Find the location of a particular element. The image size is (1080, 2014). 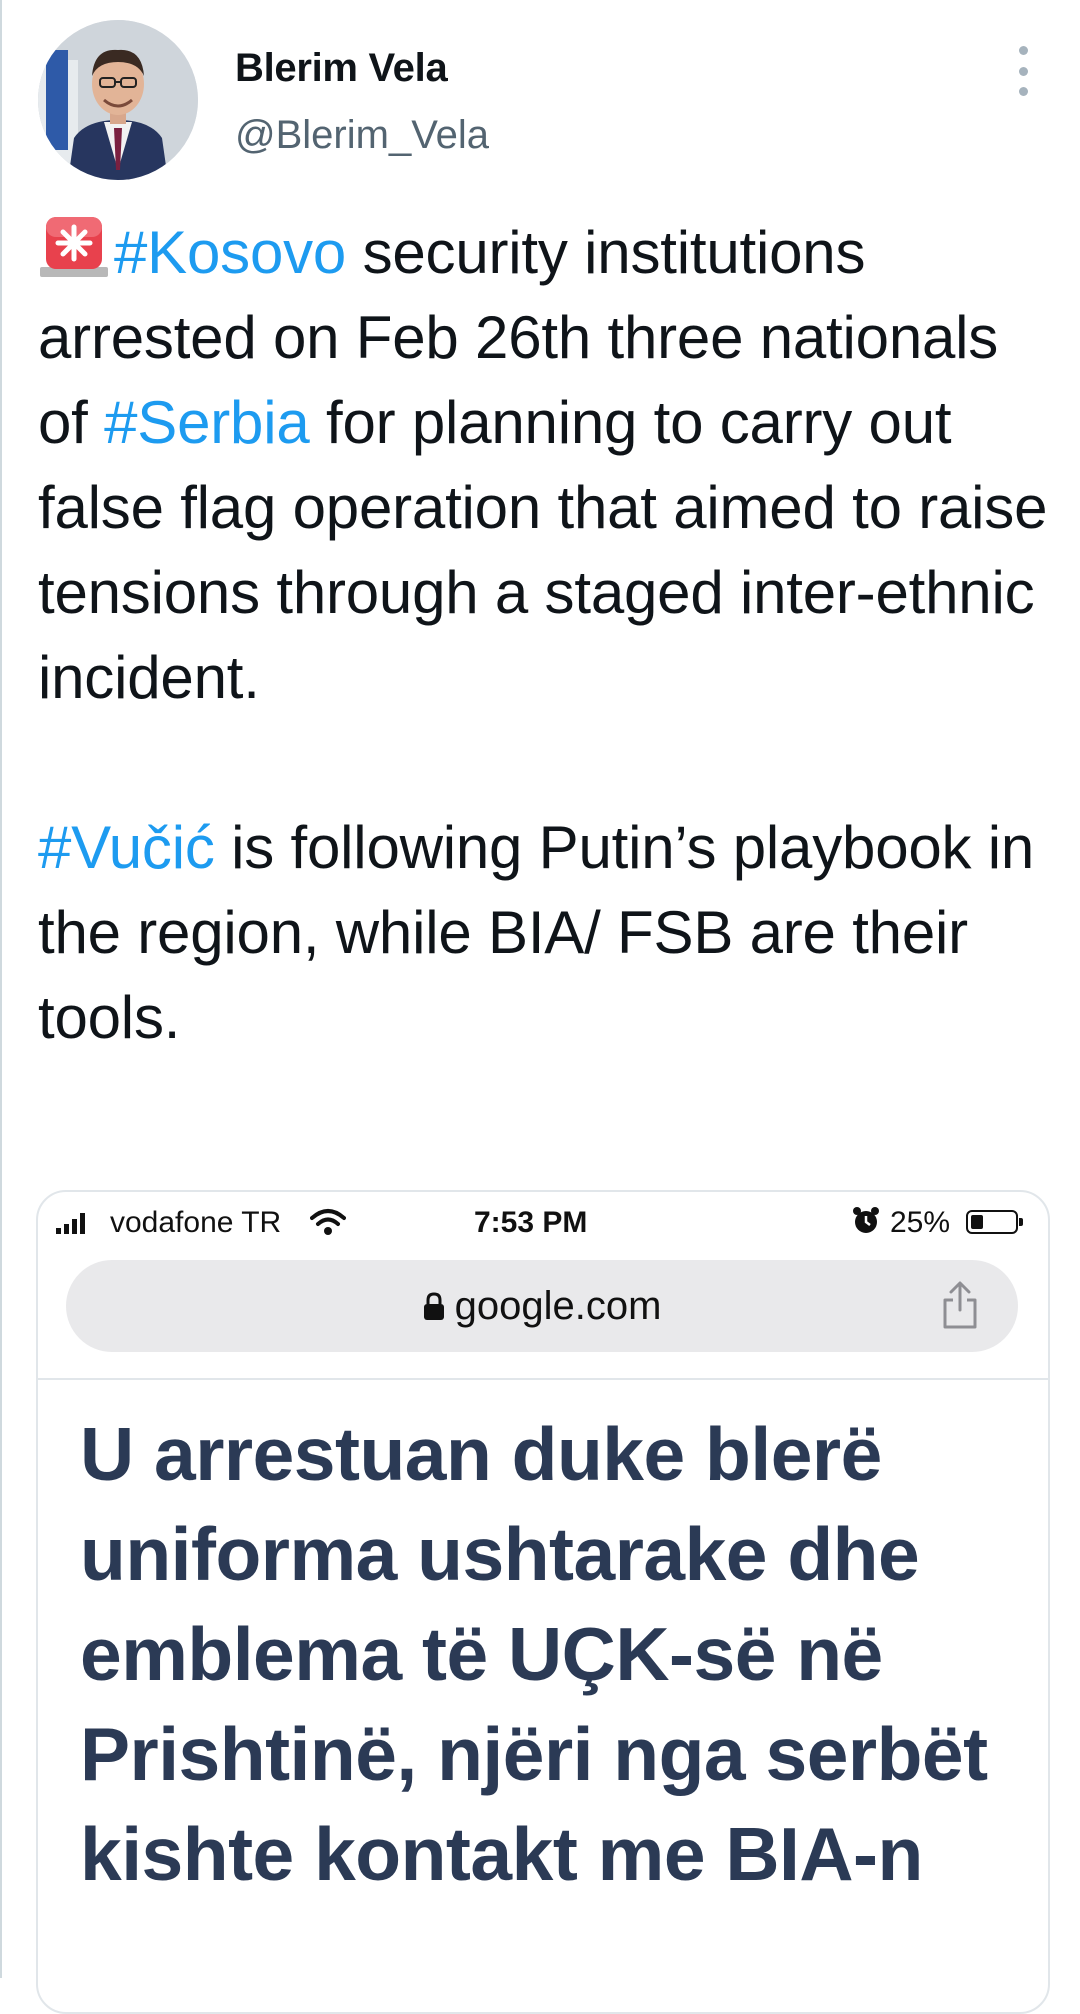

url-text: google.com is located at coordinates (558, 1306).